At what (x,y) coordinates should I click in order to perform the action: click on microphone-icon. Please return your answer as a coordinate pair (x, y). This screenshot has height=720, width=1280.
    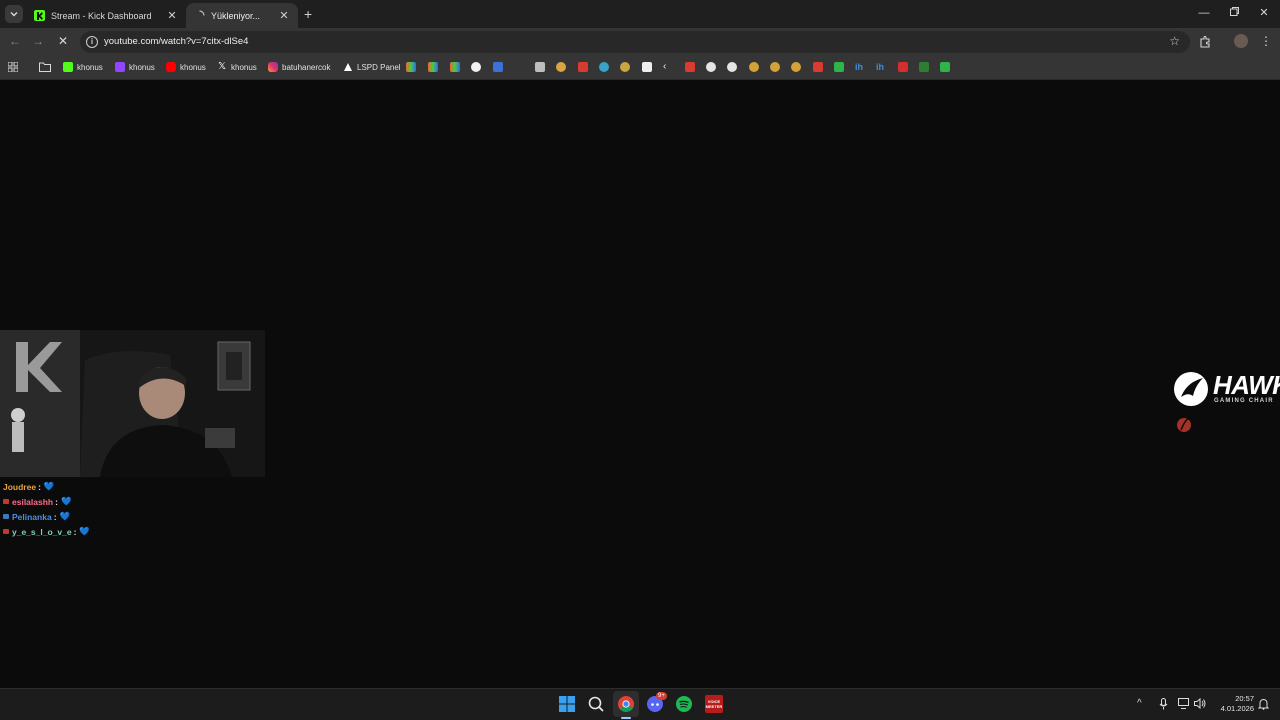
    Looking at the image, I should click on (1163, 704).